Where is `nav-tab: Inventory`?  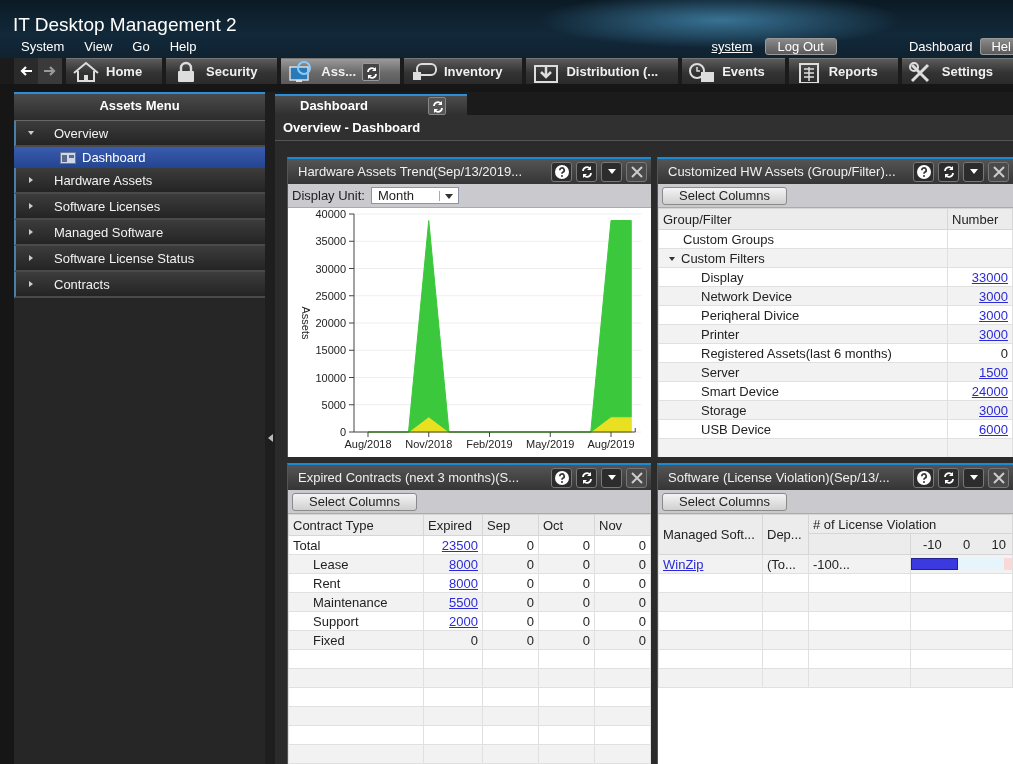
nav-tab: Inventory is located at coordinates (463, 71).